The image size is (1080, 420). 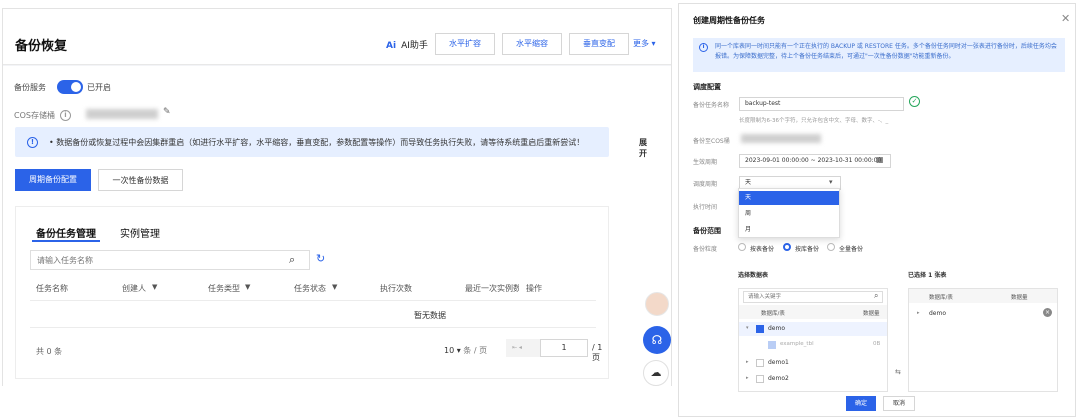 What do you see at coordinates (1047, 312) in the screenshot?
I see `remove-icon: ×` at bounding box center [1047, 312].